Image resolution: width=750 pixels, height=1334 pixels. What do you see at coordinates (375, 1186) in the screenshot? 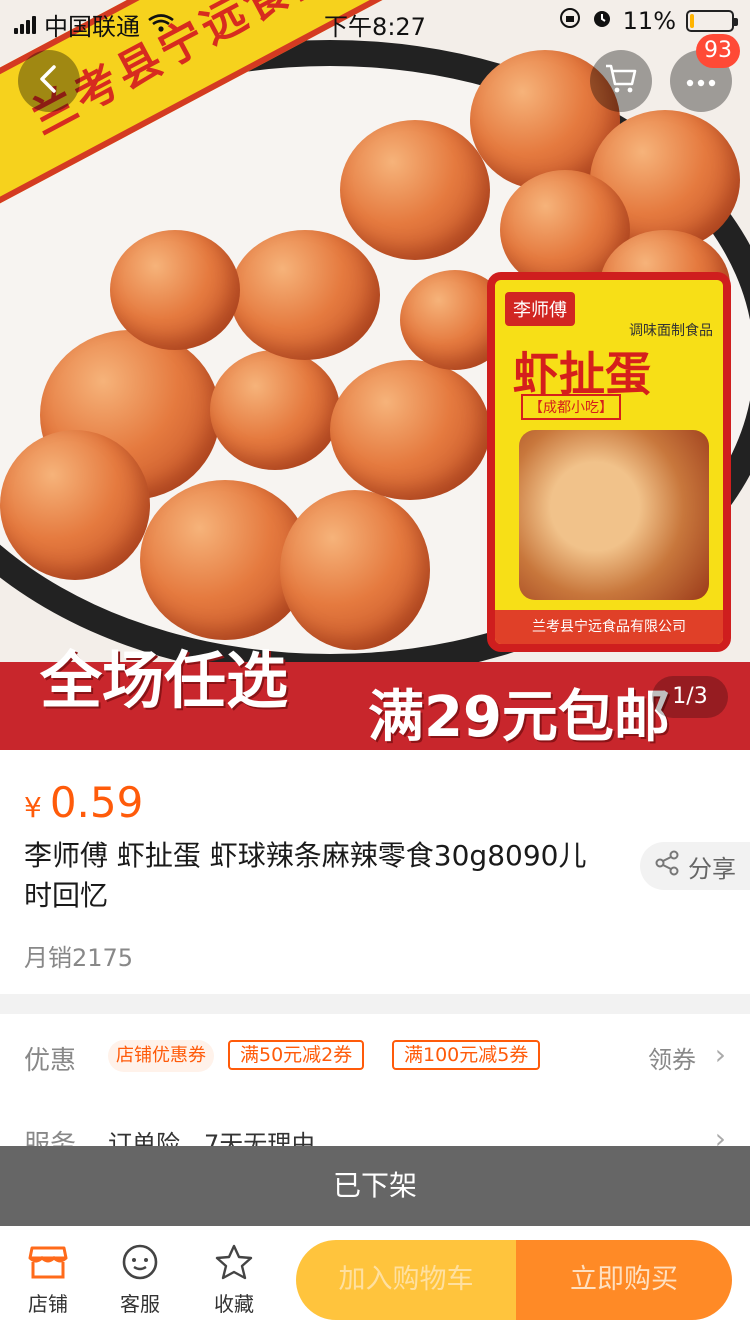
I see `off-shelf-notice: 已下架` at bounding box center [375, 1186].